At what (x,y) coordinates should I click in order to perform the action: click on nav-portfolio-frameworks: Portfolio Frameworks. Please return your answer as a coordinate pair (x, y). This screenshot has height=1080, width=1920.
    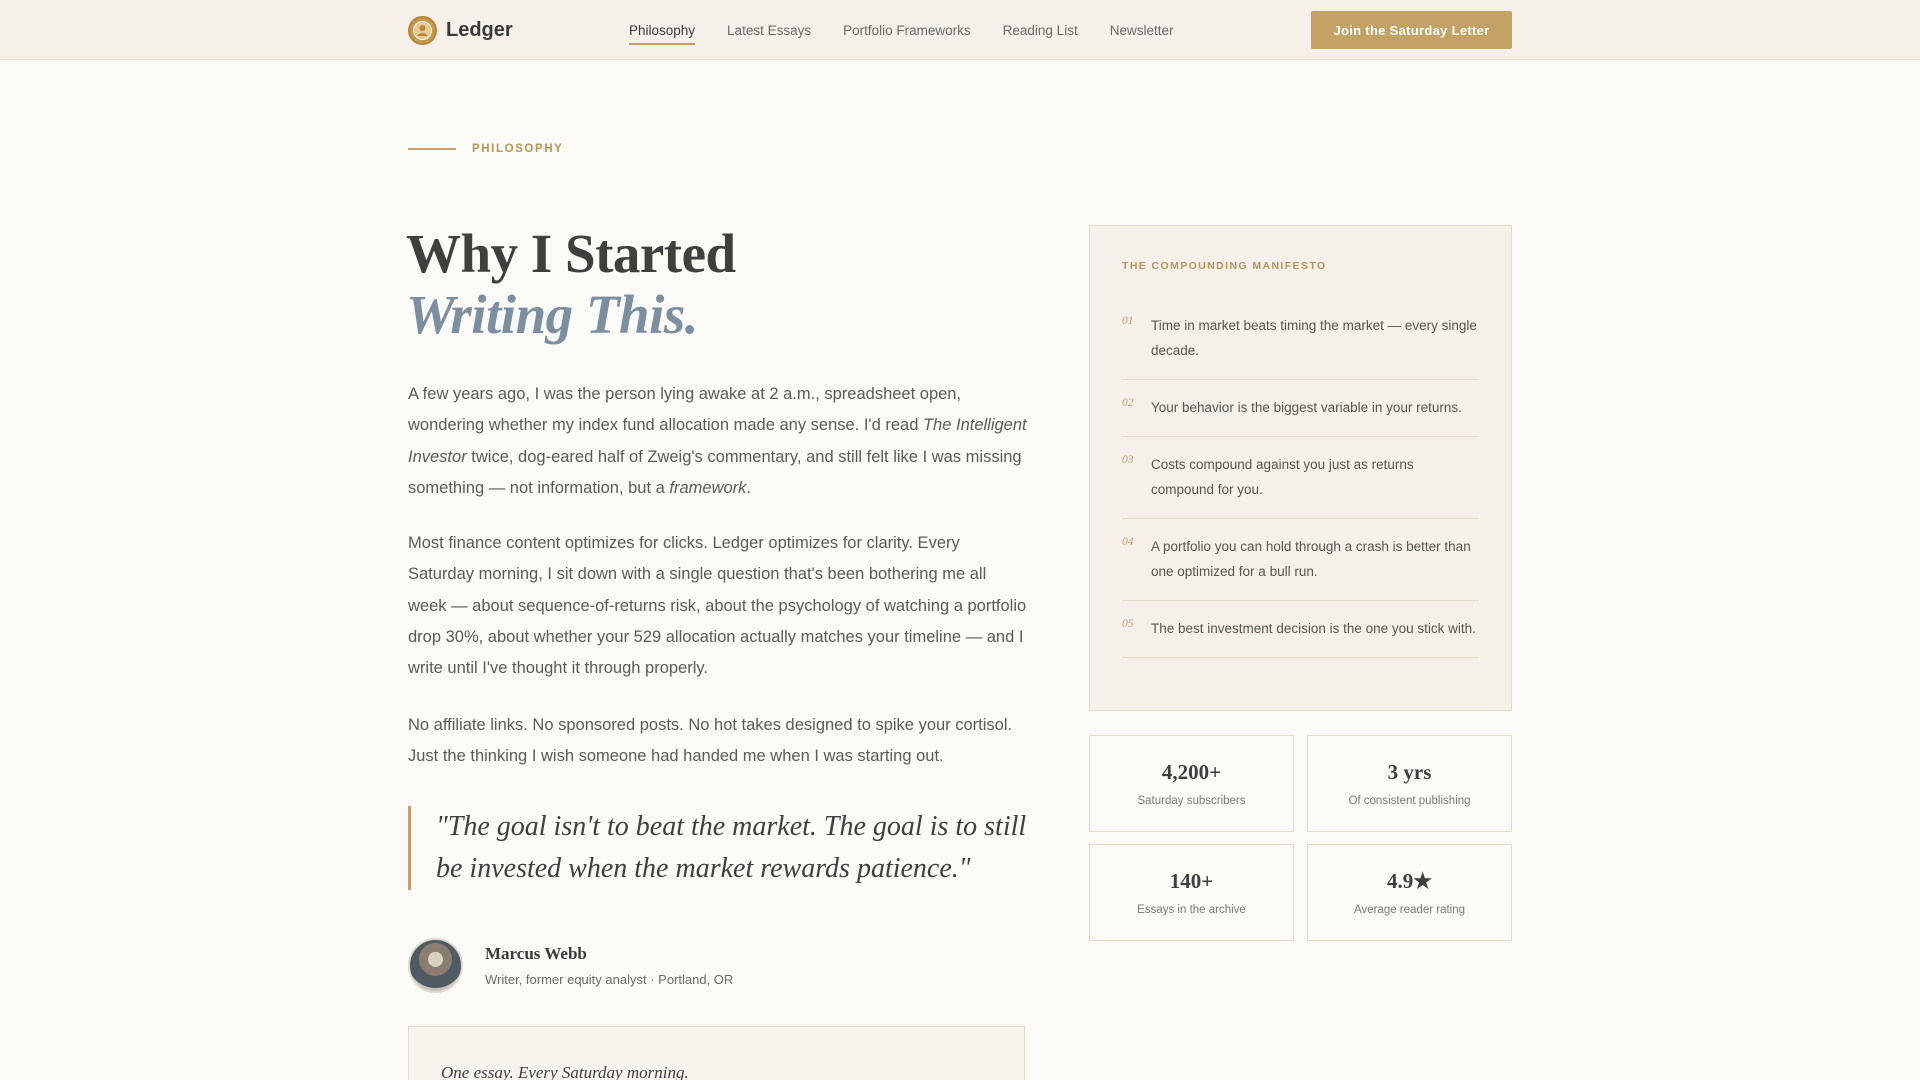
    Looking at the image, I should click on (907, 30).